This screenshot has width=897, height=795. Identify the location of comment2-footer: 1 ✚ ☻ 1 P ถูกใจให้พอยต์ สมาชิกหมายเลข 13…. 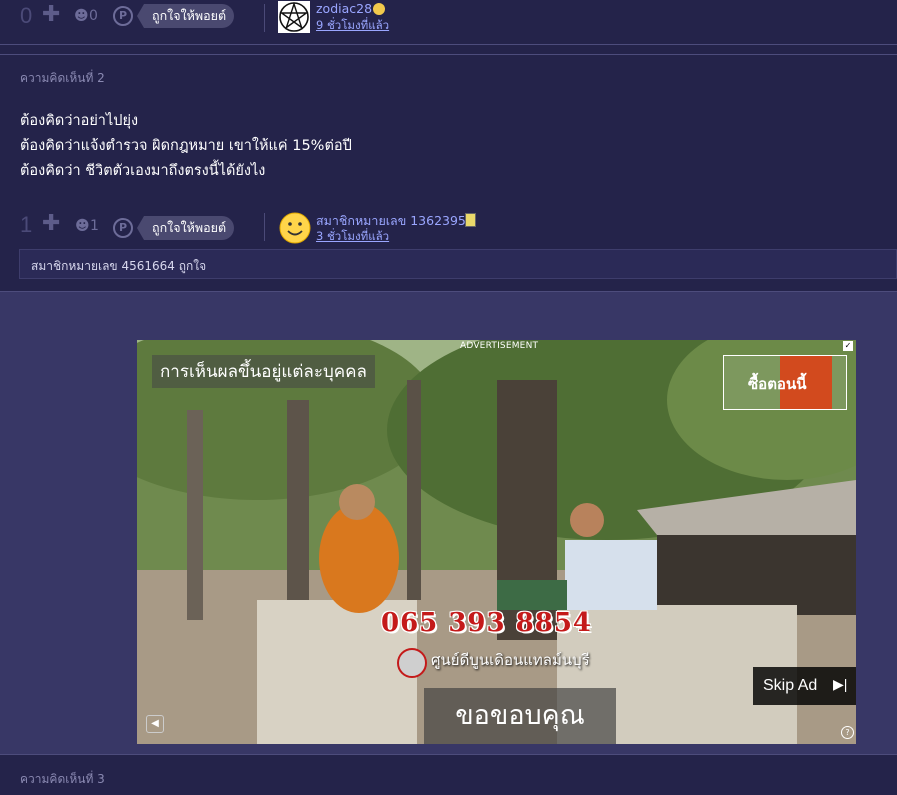
(448, 230).